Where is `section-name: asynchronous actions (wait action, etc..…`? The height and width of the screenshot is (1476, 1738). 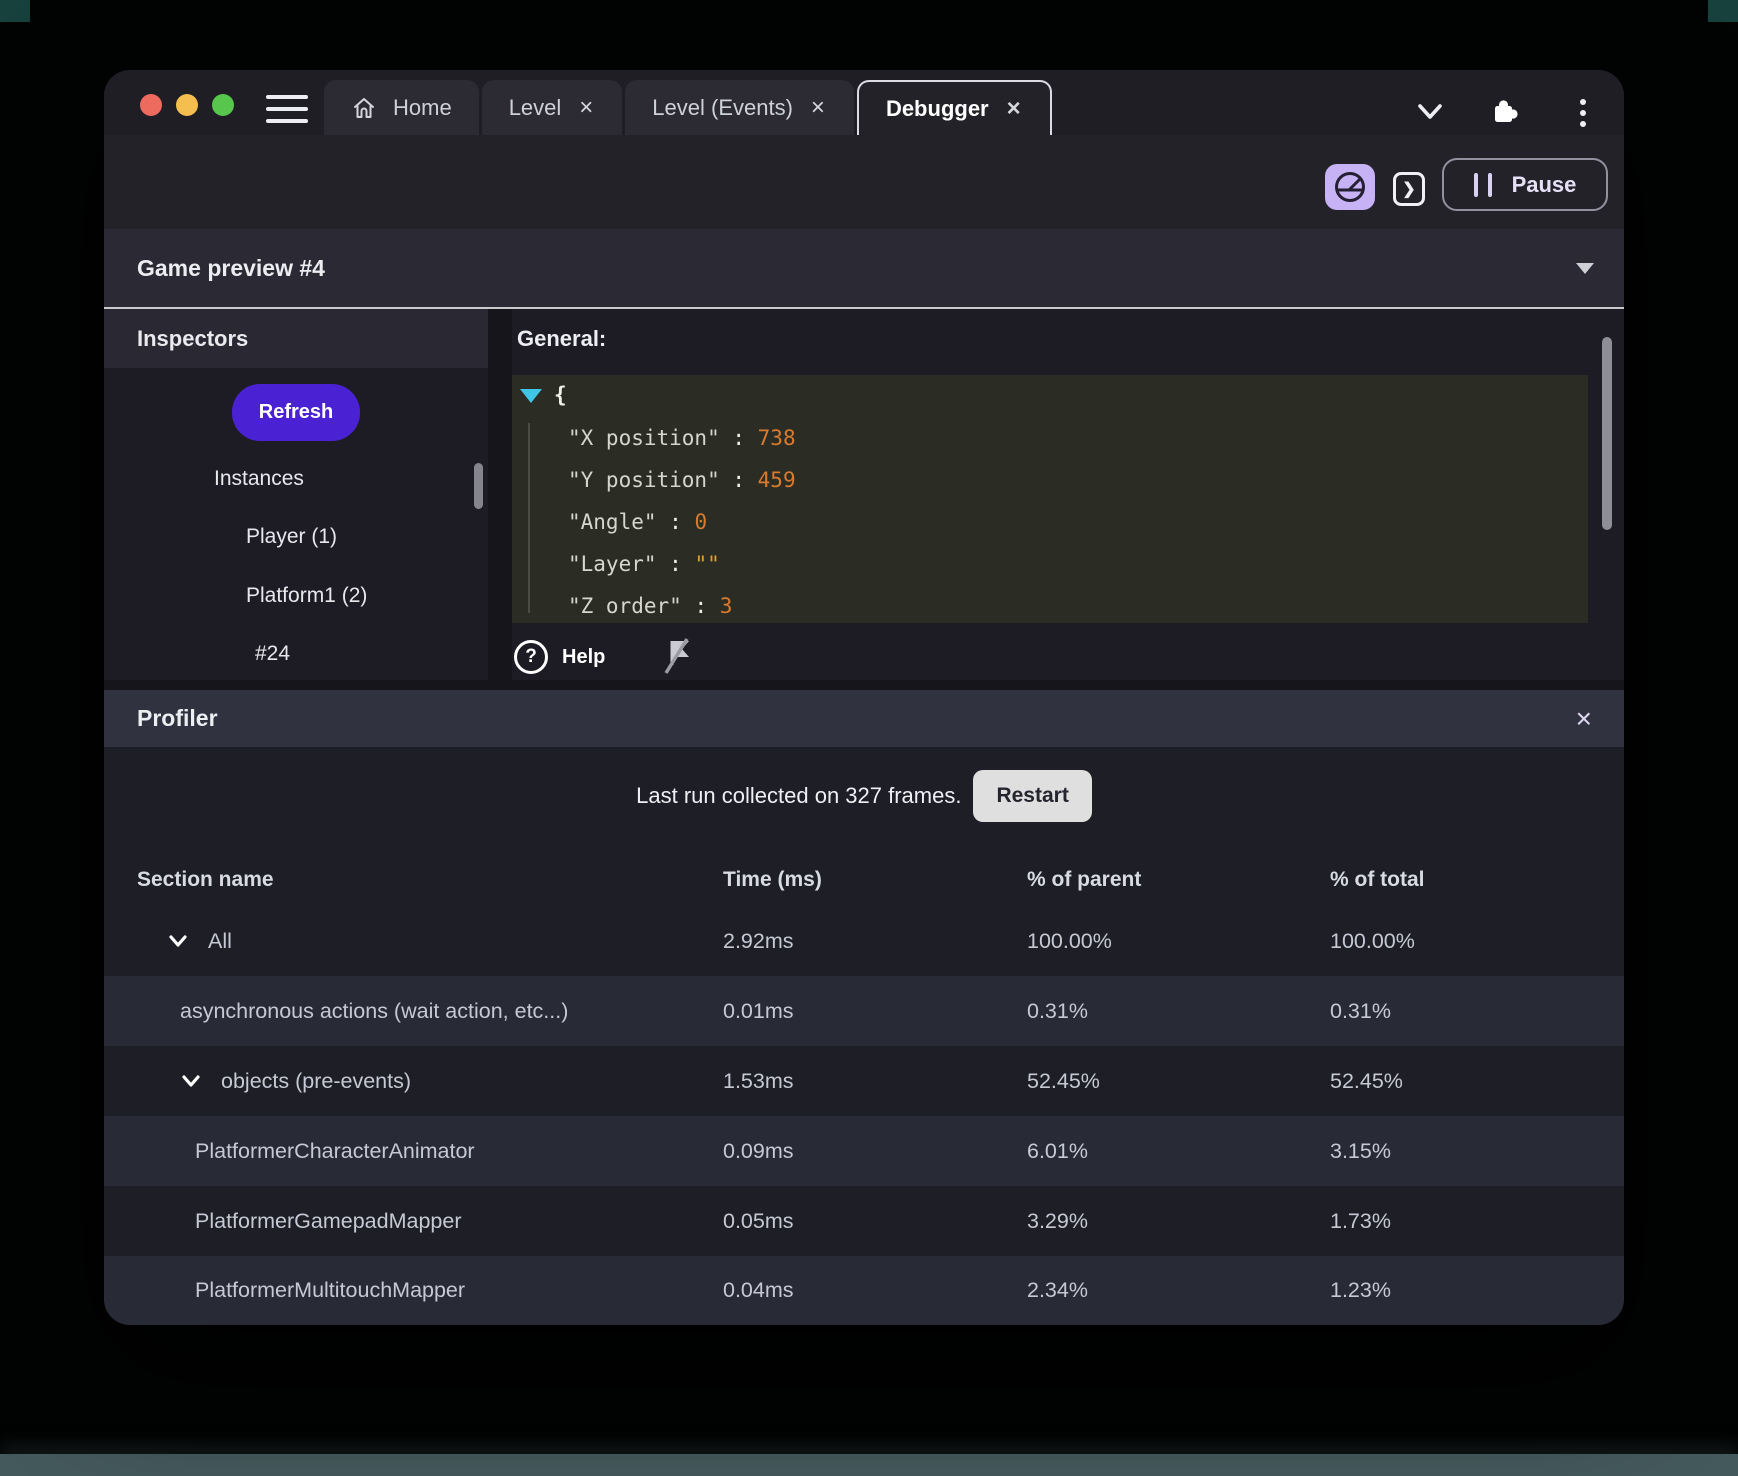
section-name: asynchronous actions (wait action, etc..… is located at coordinates (374, 1010).